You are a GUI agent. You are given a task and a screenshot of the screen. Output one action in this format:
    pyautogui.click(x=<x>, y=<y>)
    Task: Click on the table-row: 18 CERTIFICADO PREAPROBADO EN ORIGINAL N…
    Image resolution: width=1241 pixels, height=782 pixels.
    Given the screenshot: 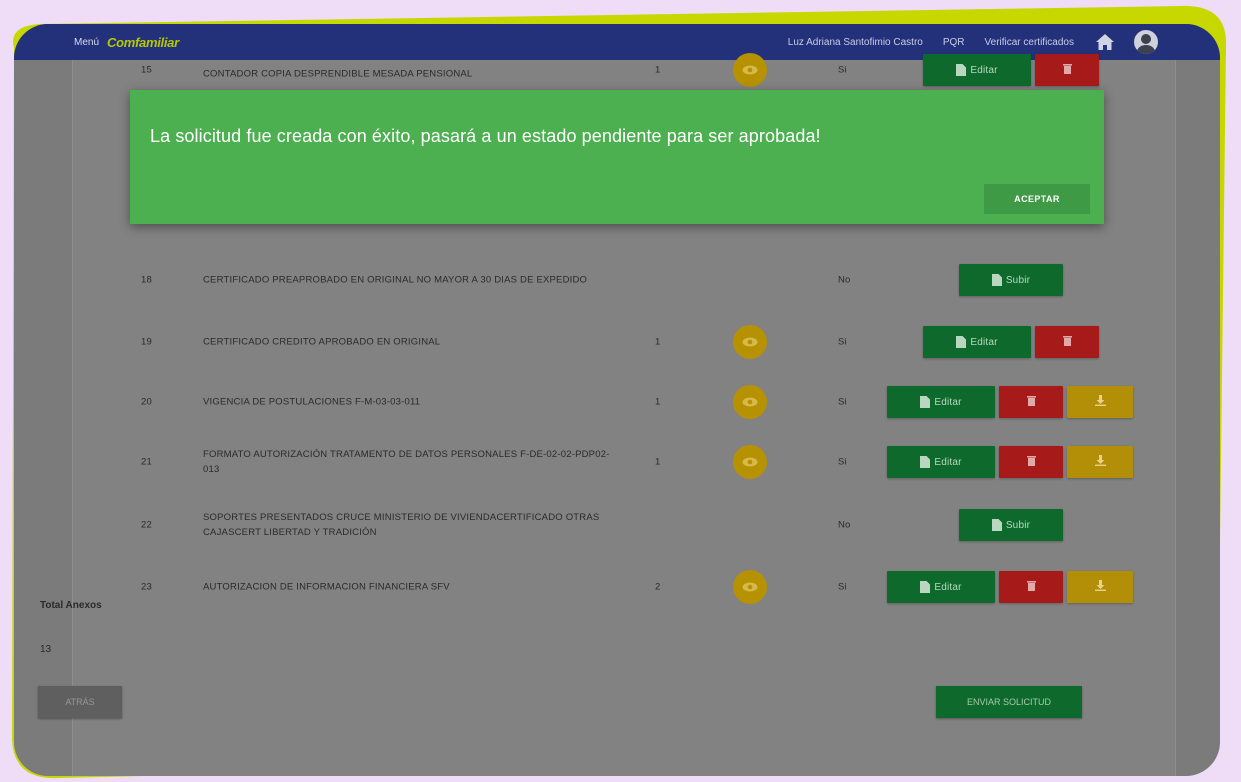 What is the action you would take?
    pyautogui.click(x=624, y=280)
    